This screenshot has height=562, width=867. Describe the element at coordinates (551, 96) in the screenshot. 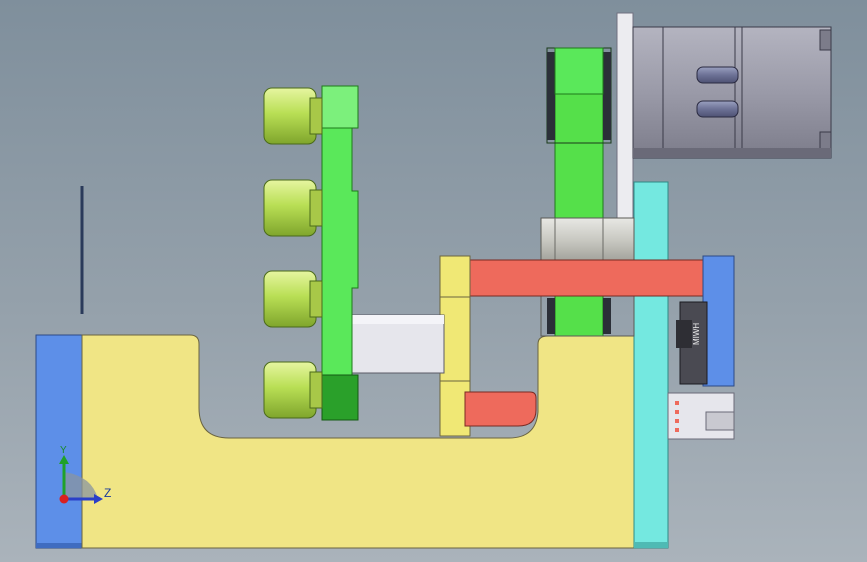

I see `pulley-teeth-left-upper` at that location.